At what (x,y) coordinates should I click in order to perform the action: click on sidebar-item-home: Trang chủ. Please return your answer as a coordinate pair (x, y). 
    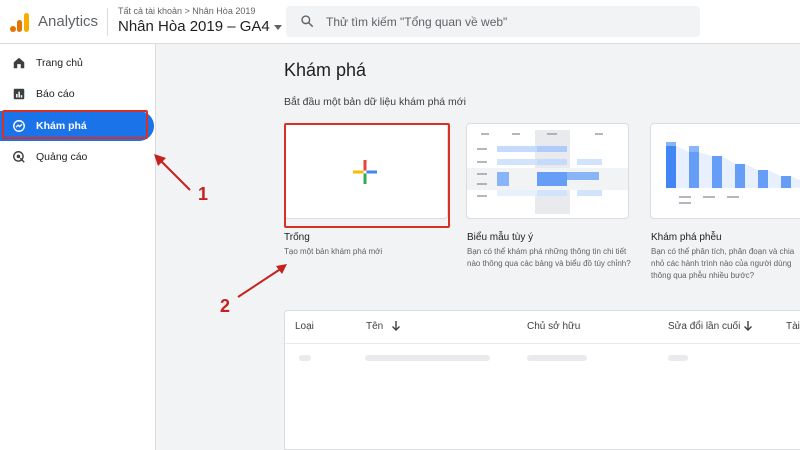
    Looking at the image, I should click on (78, 63).